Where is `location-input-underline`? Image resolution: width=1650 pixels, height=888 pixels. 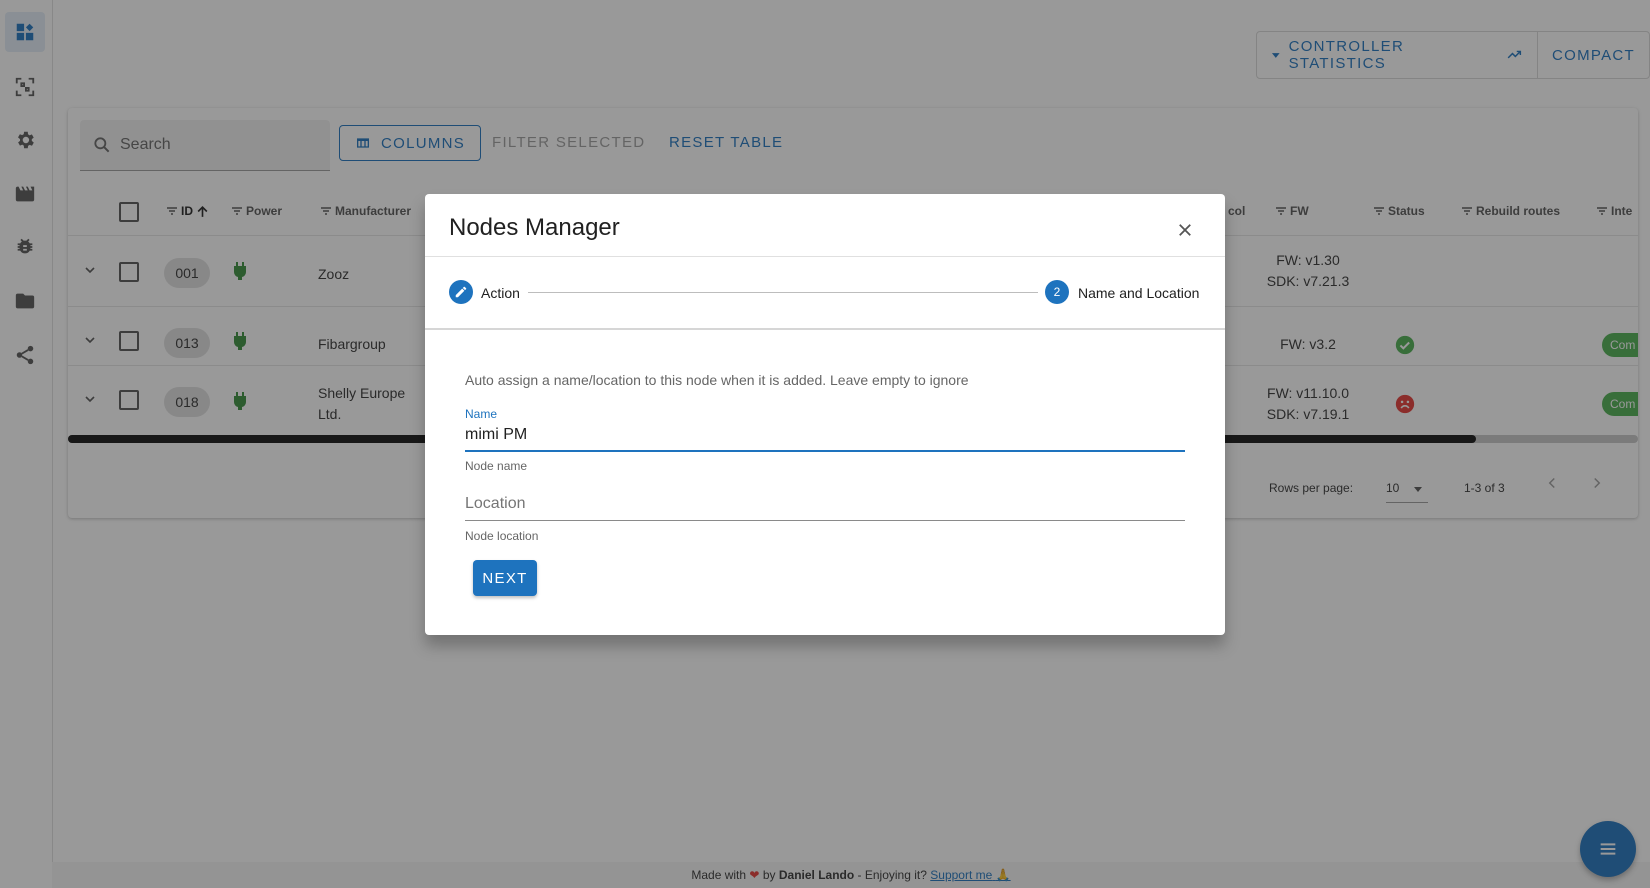
location-input-underline is located at coordinates (825, 520).